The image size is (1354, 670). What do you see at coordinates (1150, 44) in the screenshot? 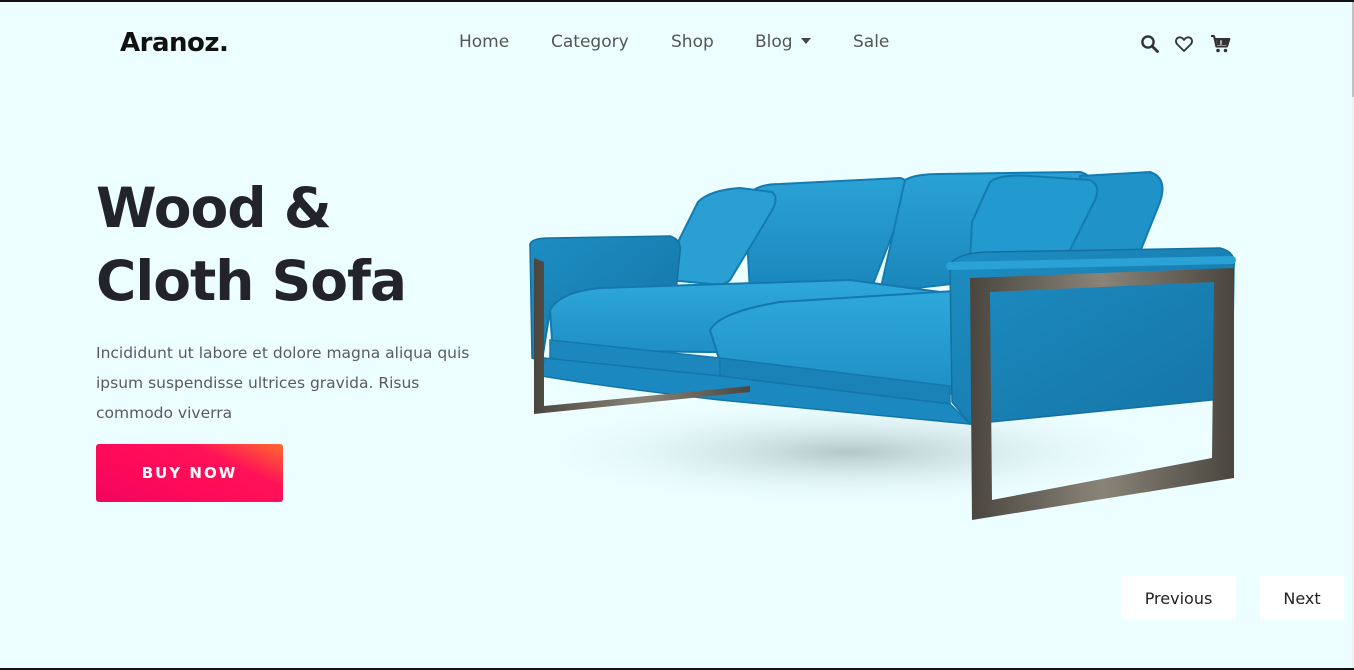
I see `search-icon` at bounding box center [1150, 44].